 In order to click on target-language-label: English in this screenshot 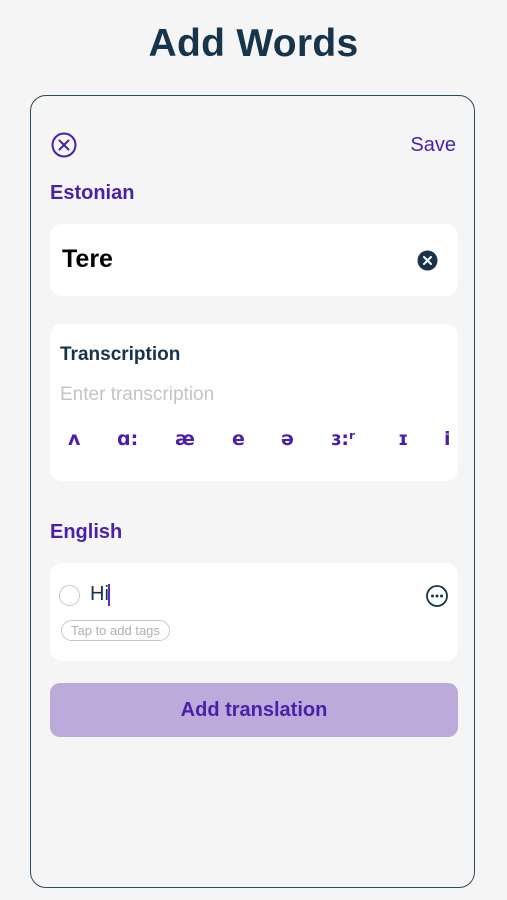, I will do `click(86, 532)`.